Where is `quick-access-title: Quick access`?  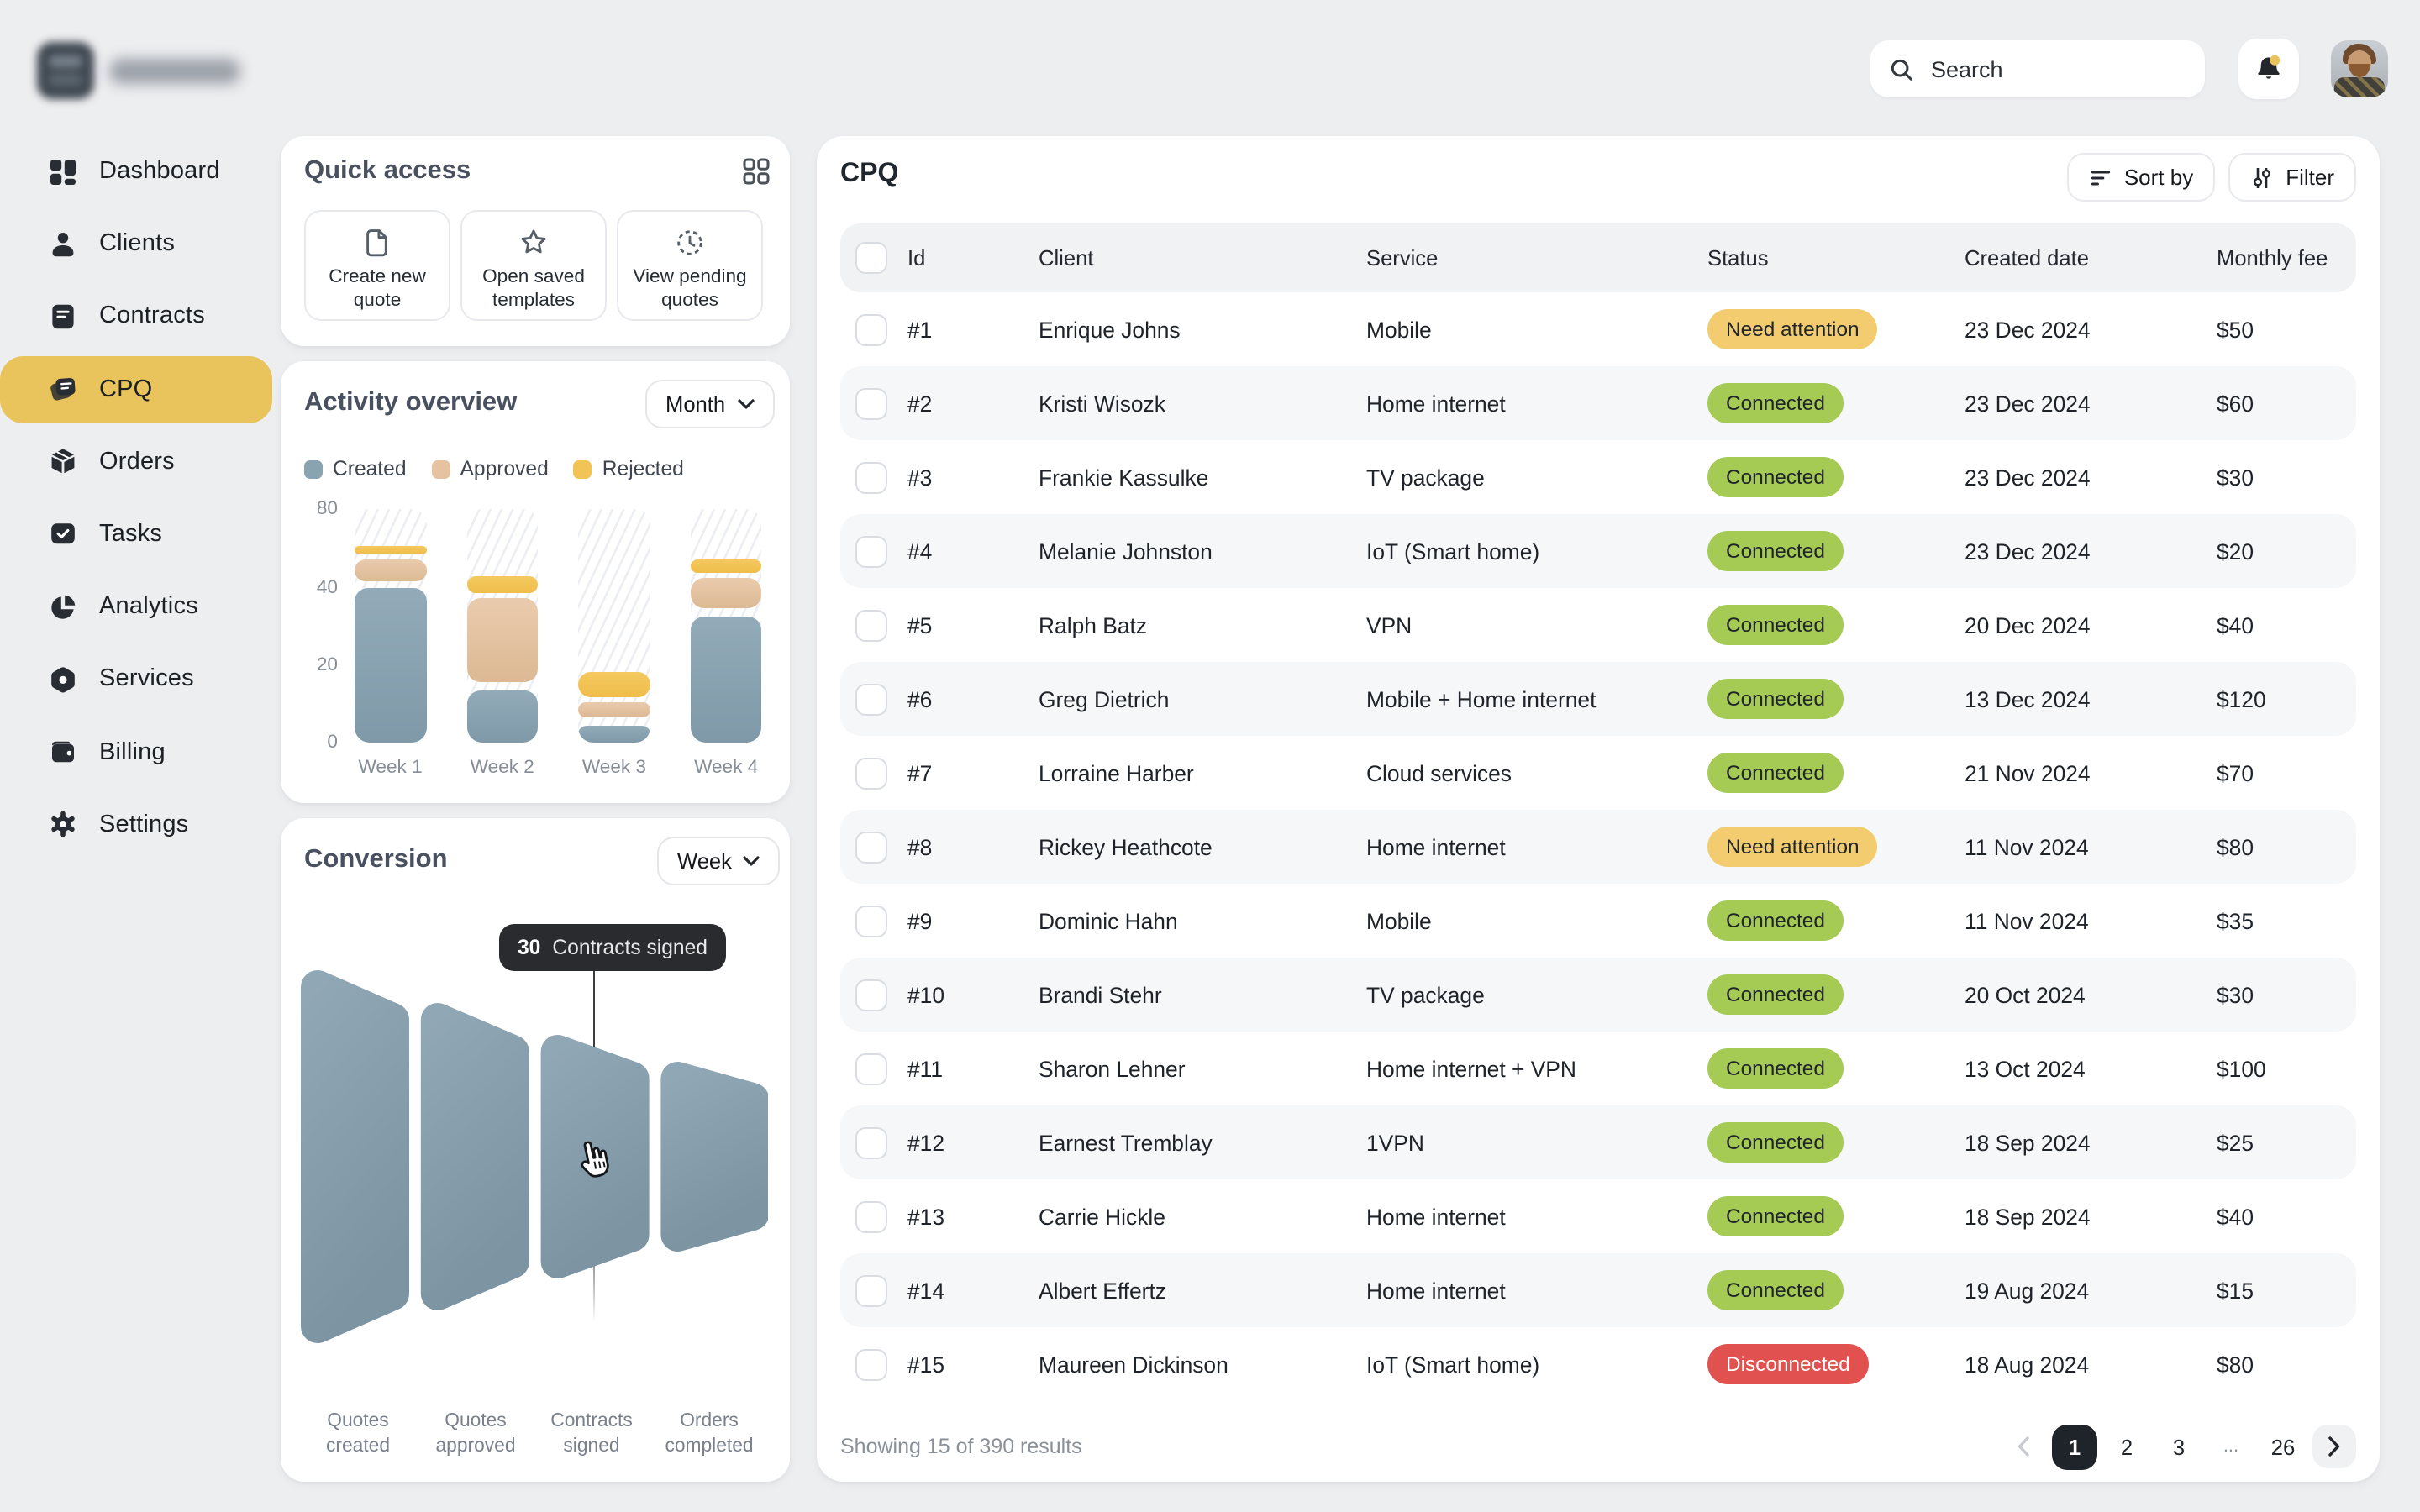
quick-access-title: Quick access is located at coordinates (387, 170).